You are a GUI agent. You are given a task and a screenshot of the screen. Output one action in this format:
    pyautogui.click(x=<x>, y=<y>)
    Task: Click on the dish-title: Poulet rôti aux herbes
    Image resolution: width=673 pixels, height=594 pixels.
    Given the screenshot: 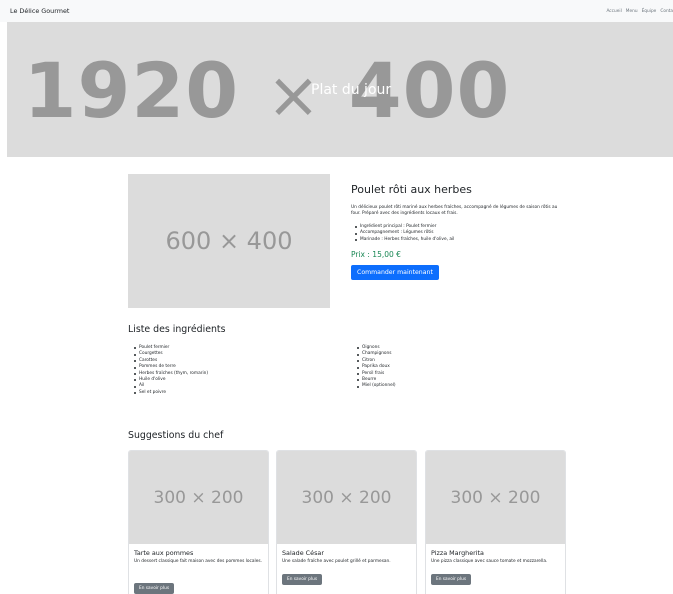 What is the action you would take?
    pyautogui.click(x=411, y=189)
    